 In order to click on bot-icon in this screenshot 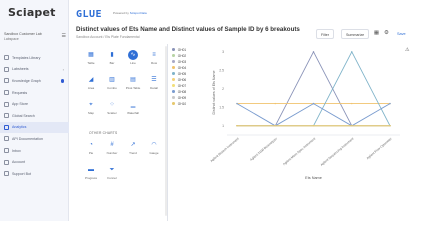, I will do `click(6, 174)`.